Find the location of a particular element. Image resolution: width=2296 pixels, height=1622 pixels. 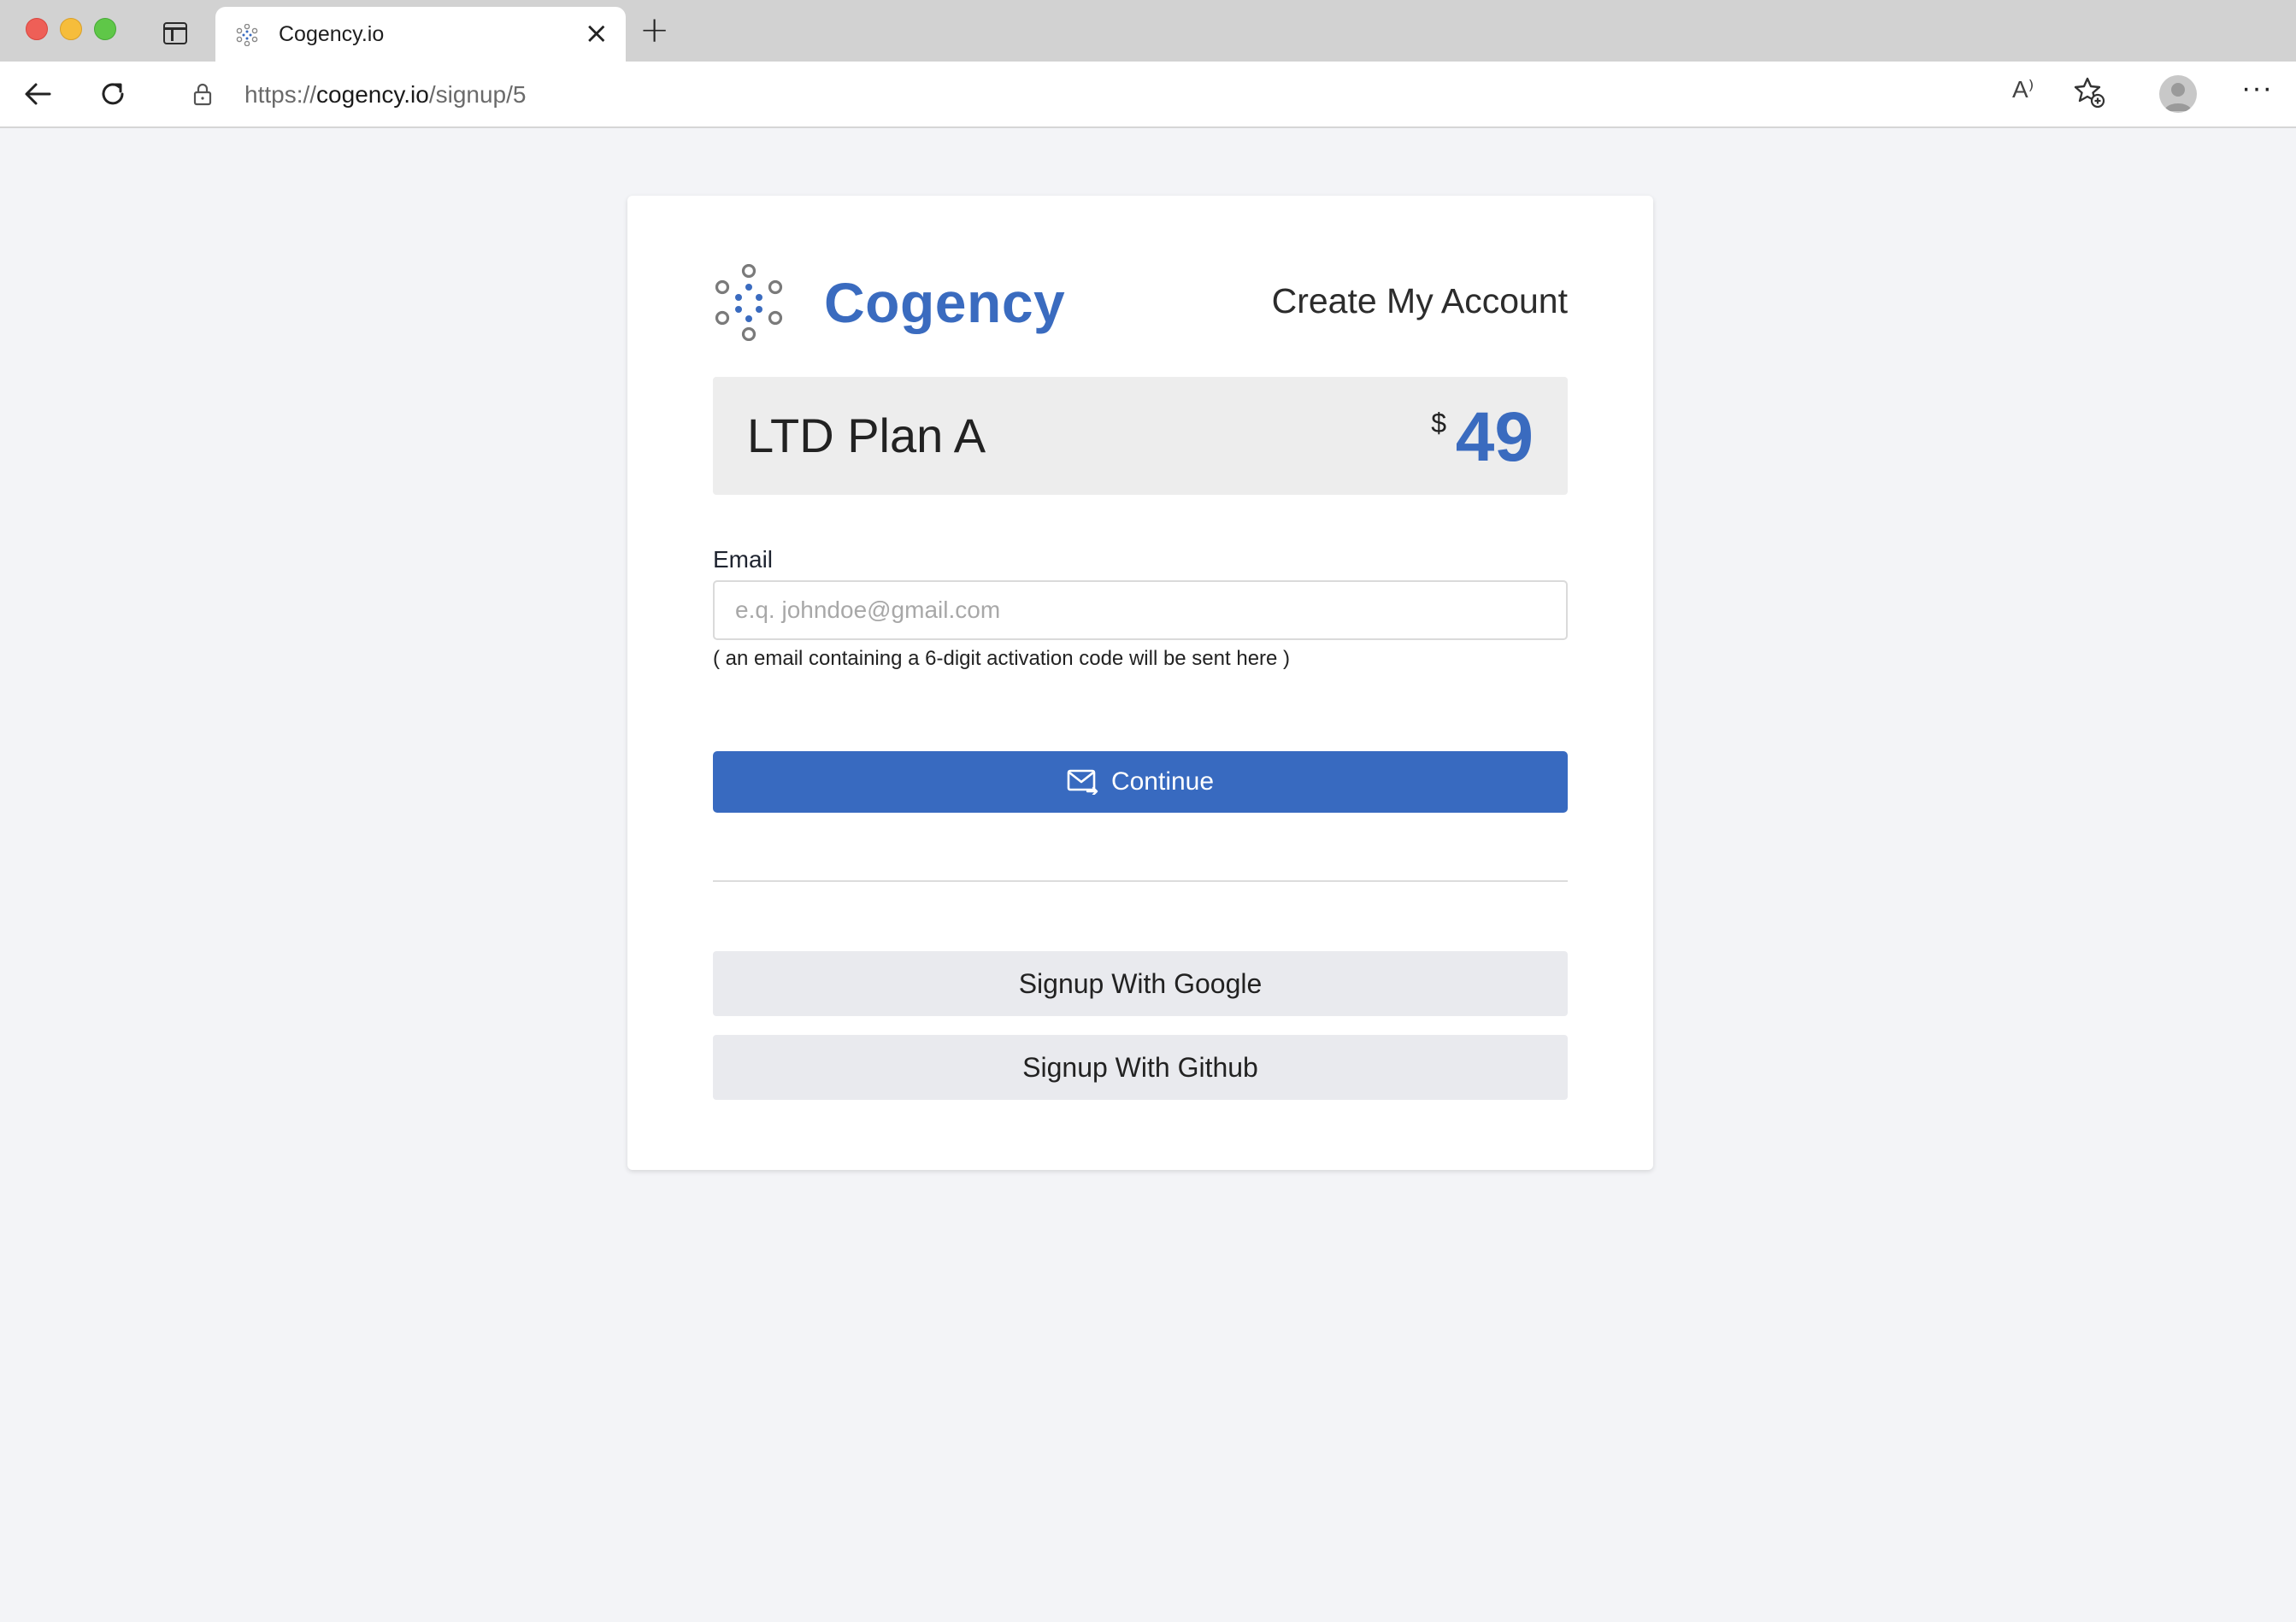

close-window-button is located at coordinates (37, 29).